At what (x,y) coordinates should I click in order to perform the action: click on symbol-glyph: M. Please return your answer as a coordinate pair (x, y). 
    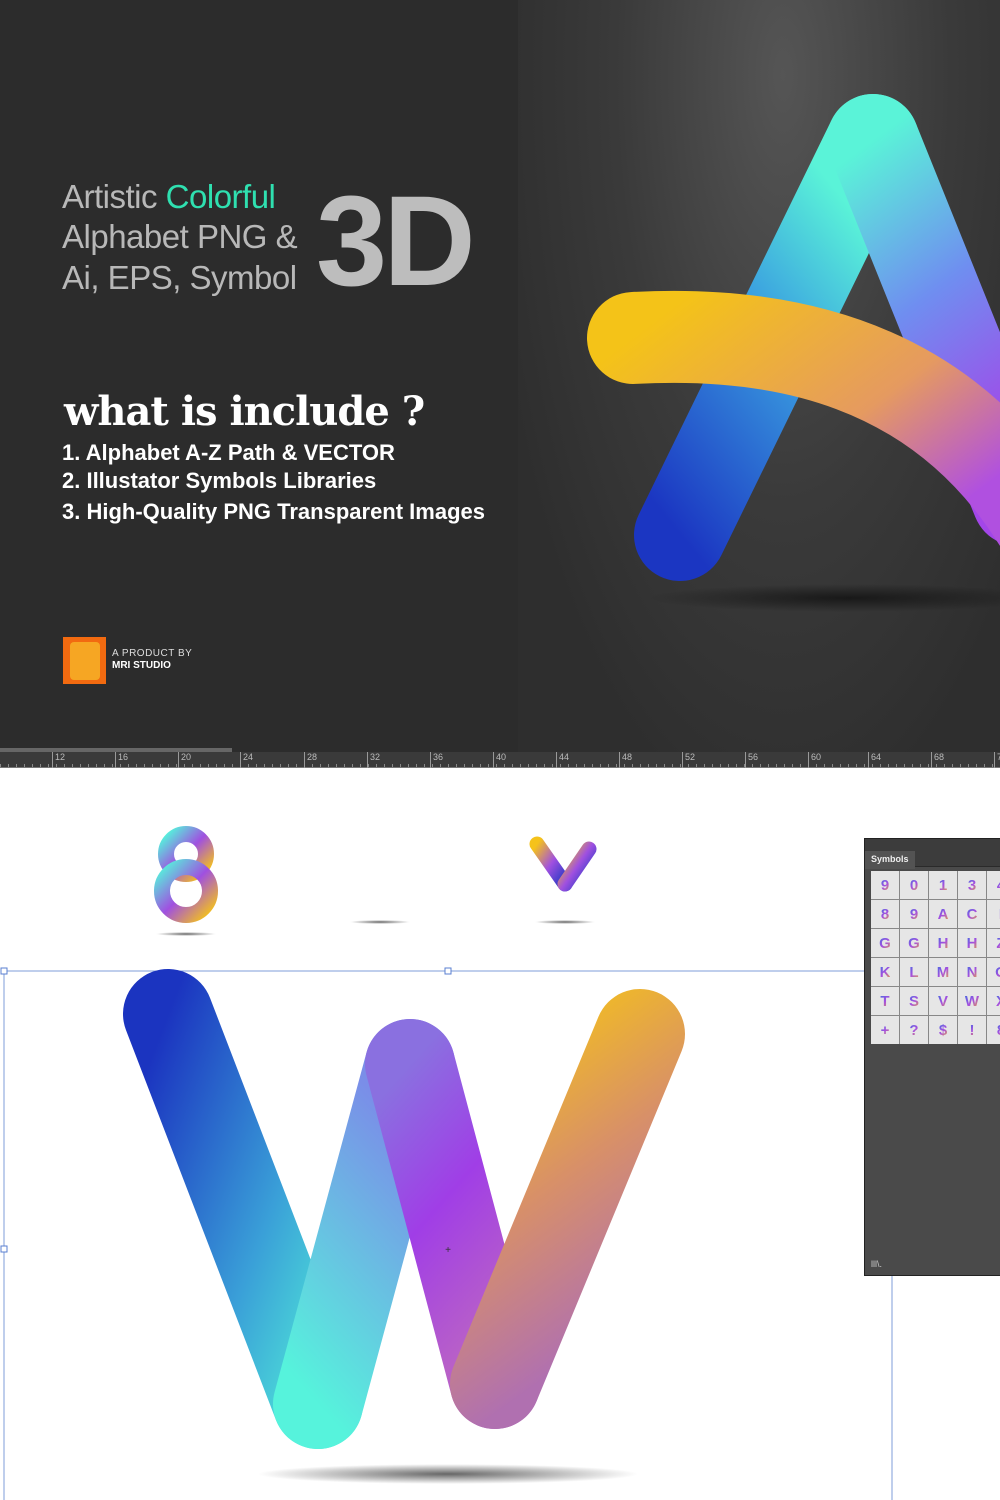
    Looking at the image, I should click on (943, 972).